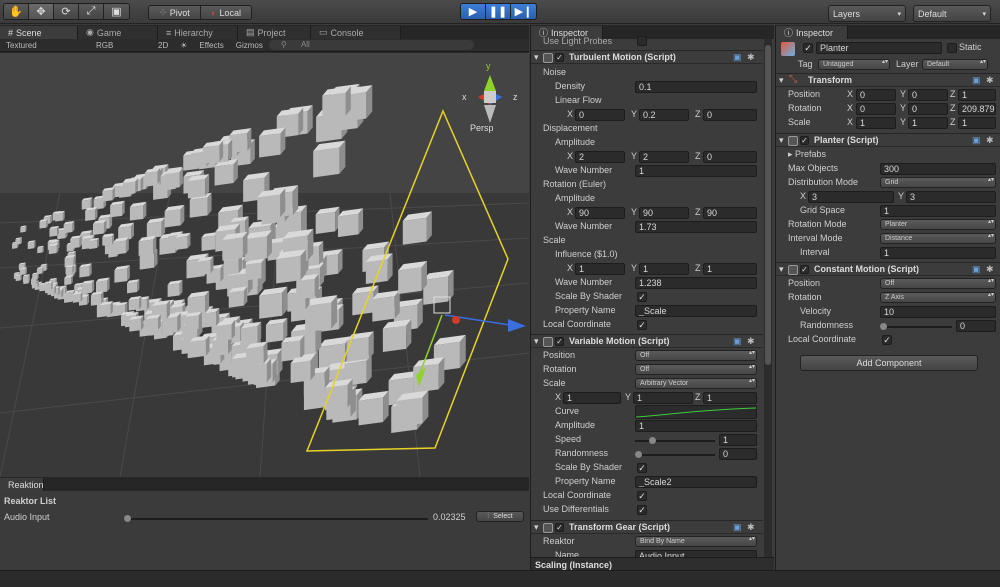 This screenshot has width=1000, height=587. What do you see at coordinates (888, 140) in the screenshot?
I see `planter-header: ▾ ✓ Planter (Script) ▣ ✱` at bounding box center [888, 140].